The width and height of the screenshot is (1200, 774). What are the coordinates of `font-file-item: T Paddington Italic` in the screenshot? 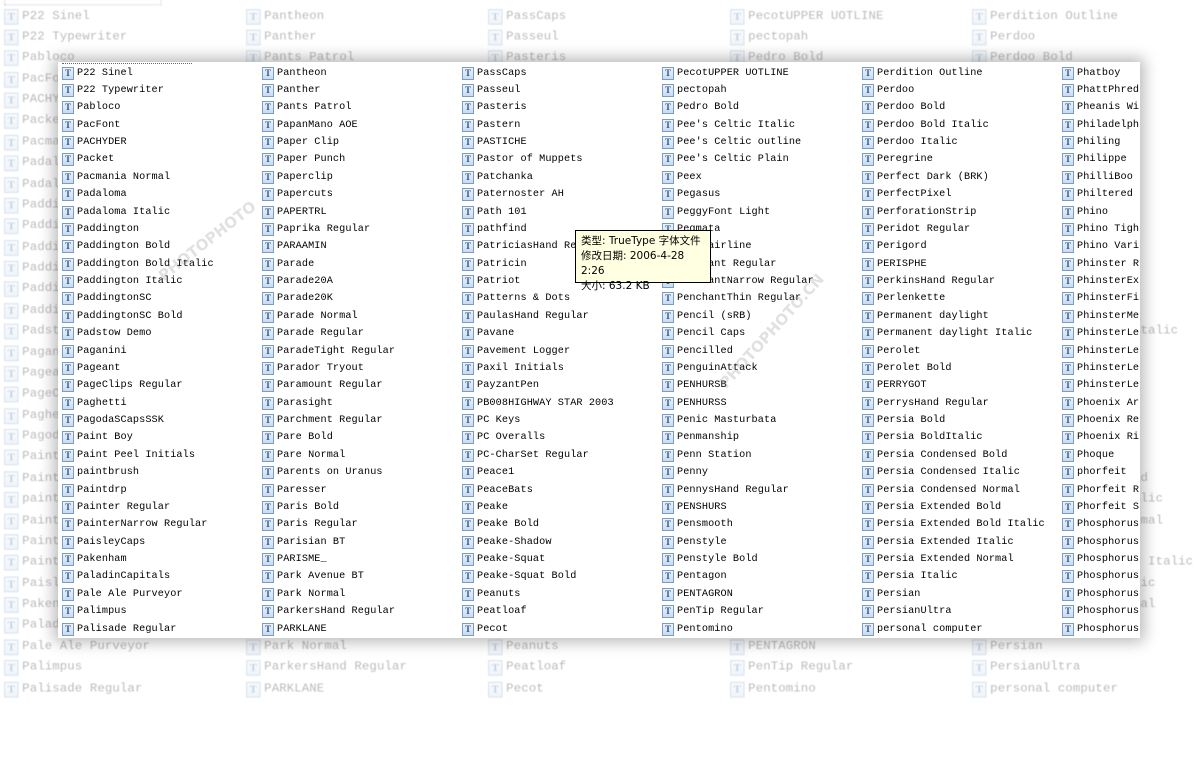 It's located at (122, 282).